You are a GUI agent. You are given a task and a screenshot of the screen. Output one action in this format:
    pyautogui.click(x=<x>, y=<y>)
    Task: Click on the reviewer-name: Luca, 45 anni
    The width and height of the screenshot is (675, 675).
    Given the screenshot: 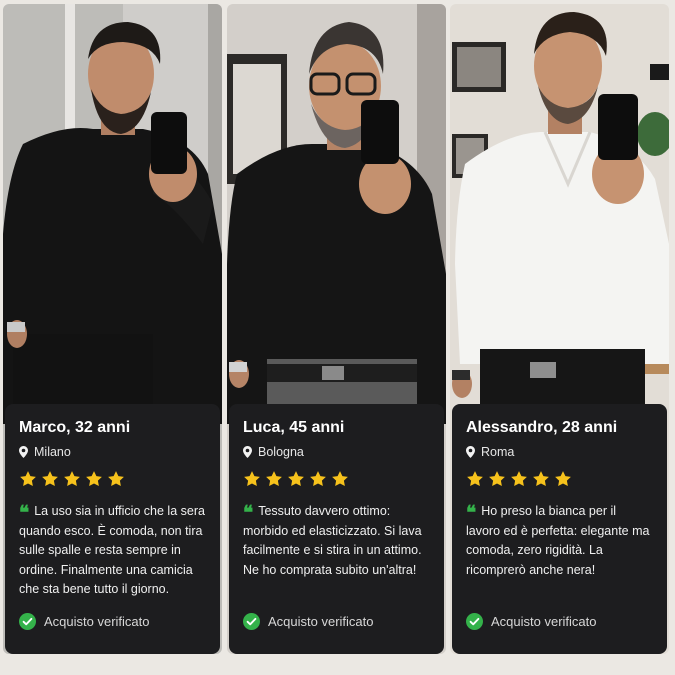 What is the action you would take?
    pyautogui.click(x=294, y=427)
    